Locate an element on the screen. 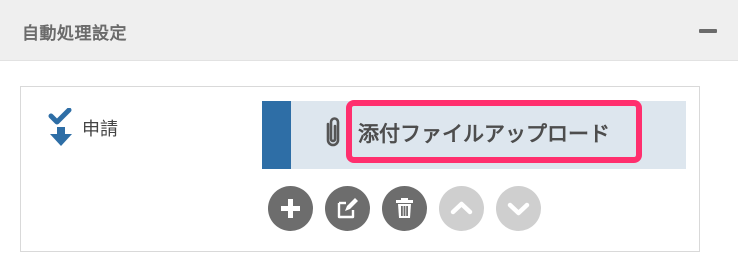  trash-icon is located at coordinates (404, 208).